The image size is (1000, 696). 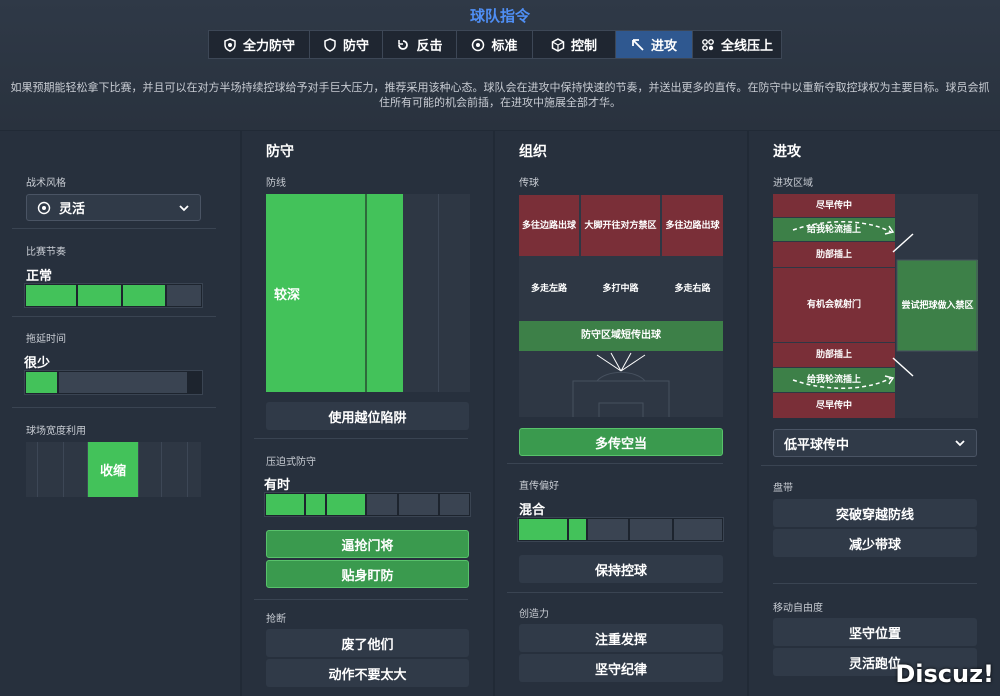 What do you see at coordinates (885, 305) in the screenshot?
I see `attack-arrows` at bounding box center [885, 305].